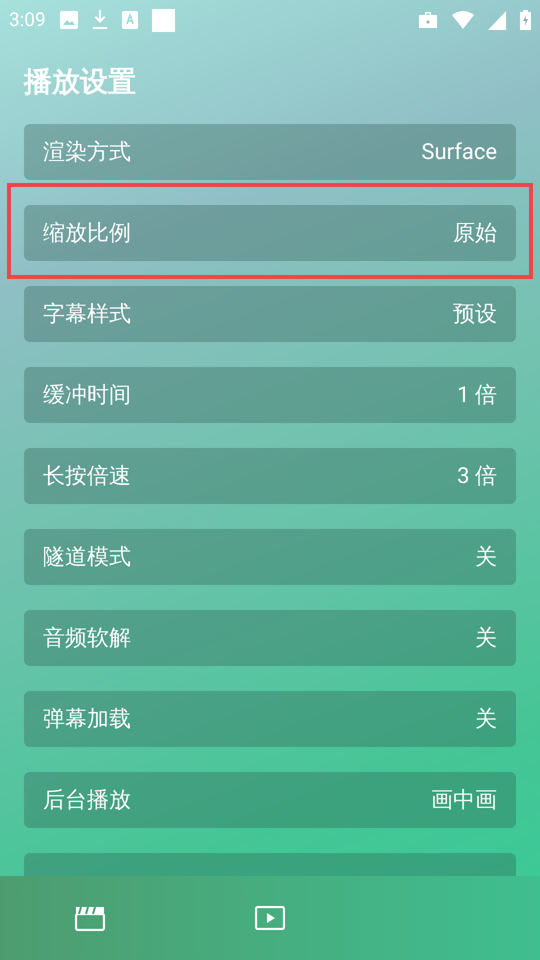  What do you see at coordinates (90, 918) in the screenshot?
I see `clapperboard-icon` at bounding box center [90, 918].